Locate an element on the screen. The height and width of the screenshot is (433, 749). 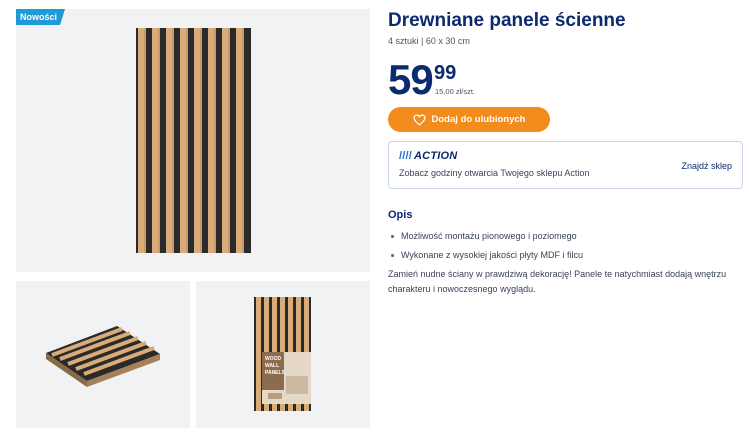
price-decimal: 99 is located at coordinates (445, 73).